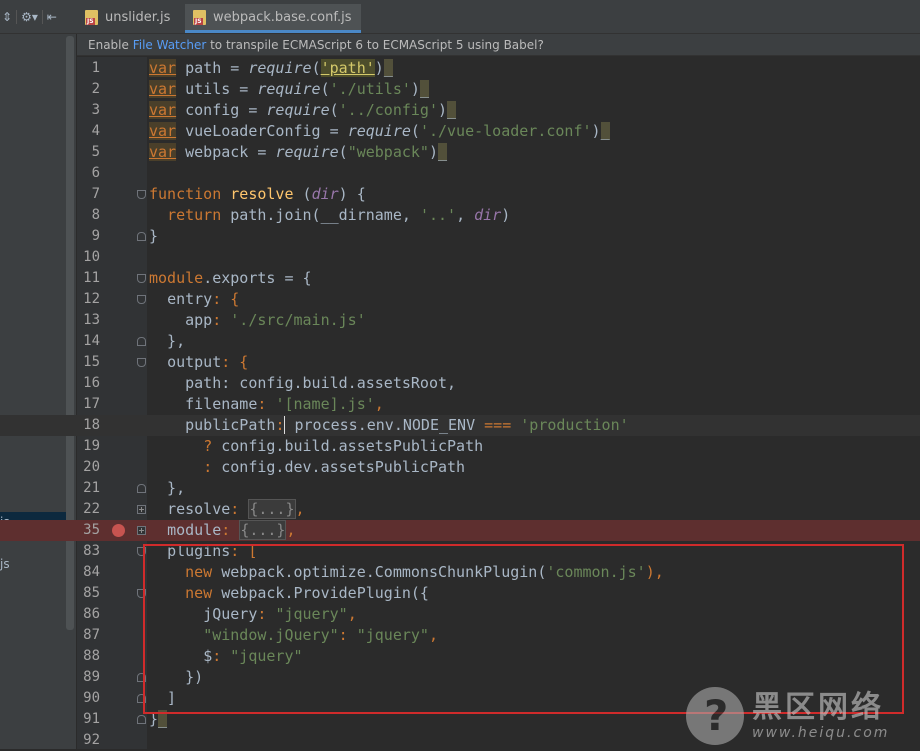  What do you see at coordinates (91, 719) in the screenshot?
I see `line-number: 91` at bounding box center [91, 719].